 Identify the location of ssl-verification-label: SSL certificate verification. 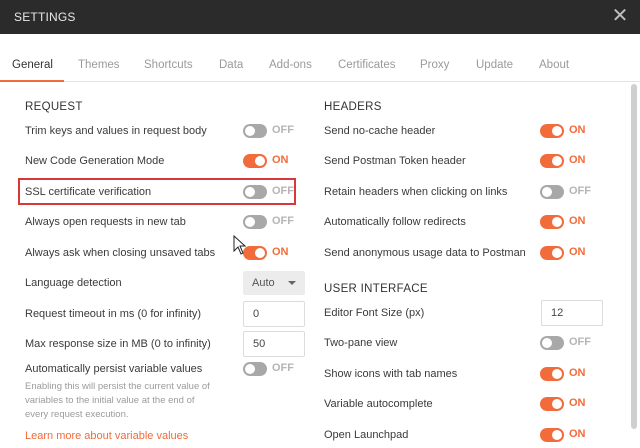
(88, 192).